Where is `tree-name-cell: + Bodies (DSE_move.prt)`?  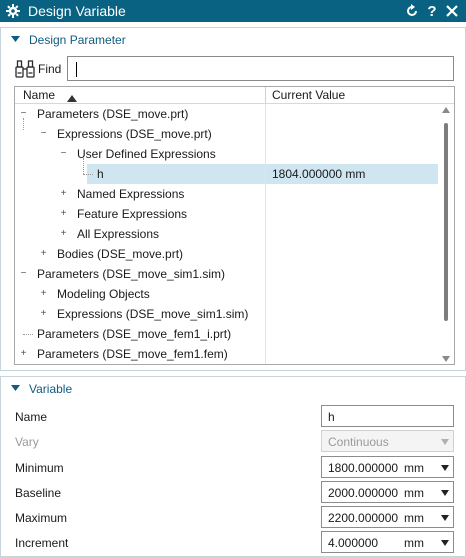
tree-name-cell: + Bodies (DSE_move.prt) is located at coordinates (140, 254).